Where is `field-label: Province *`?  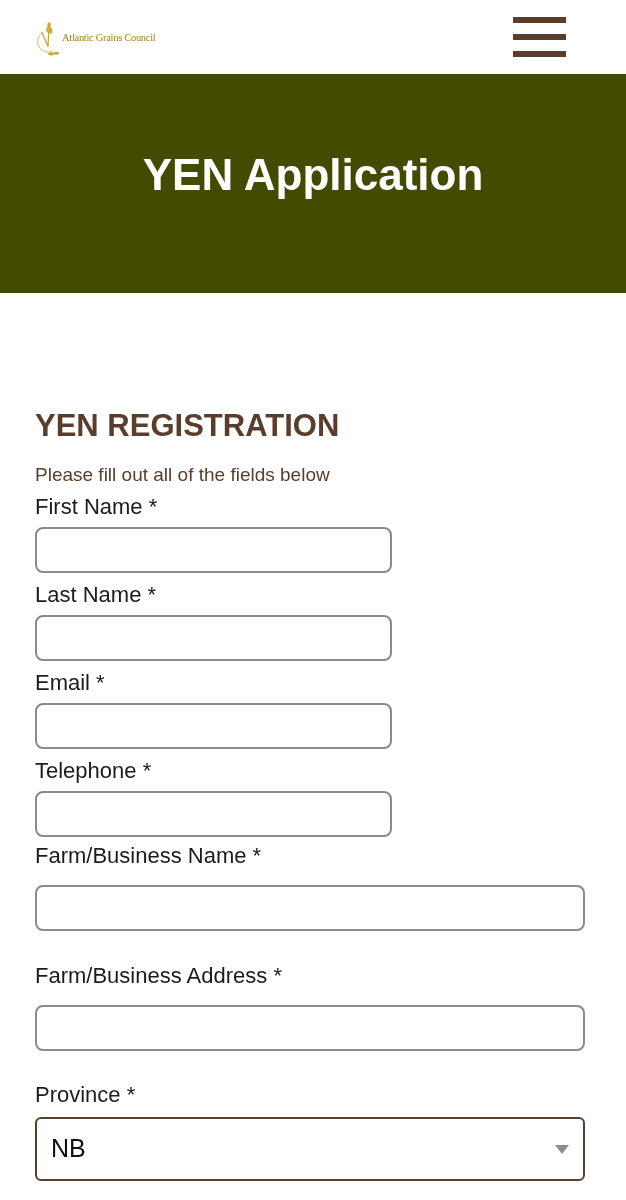
field-label: Province * is located at coordinates (85, 1095).